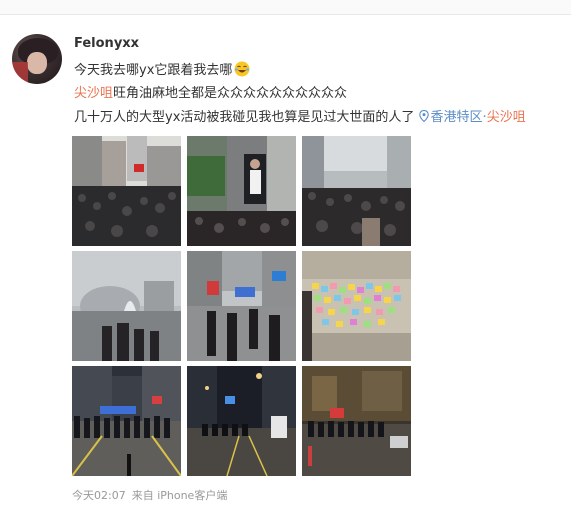 The image size is (571, 513). I want to click on photo-harbour-dome, so click(126, 306).